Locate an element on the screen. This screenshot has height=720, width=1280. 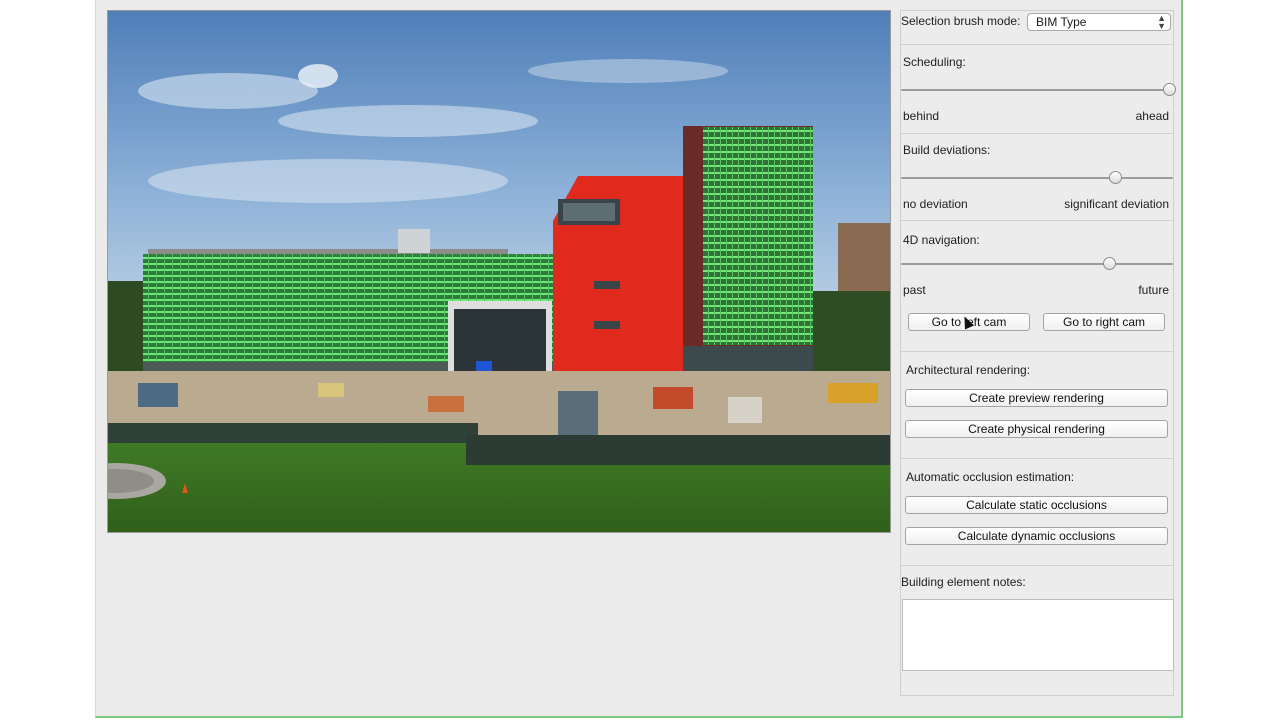
create-preview-rendering-button: Create preview rendering is located at coordinates (1036, 398).